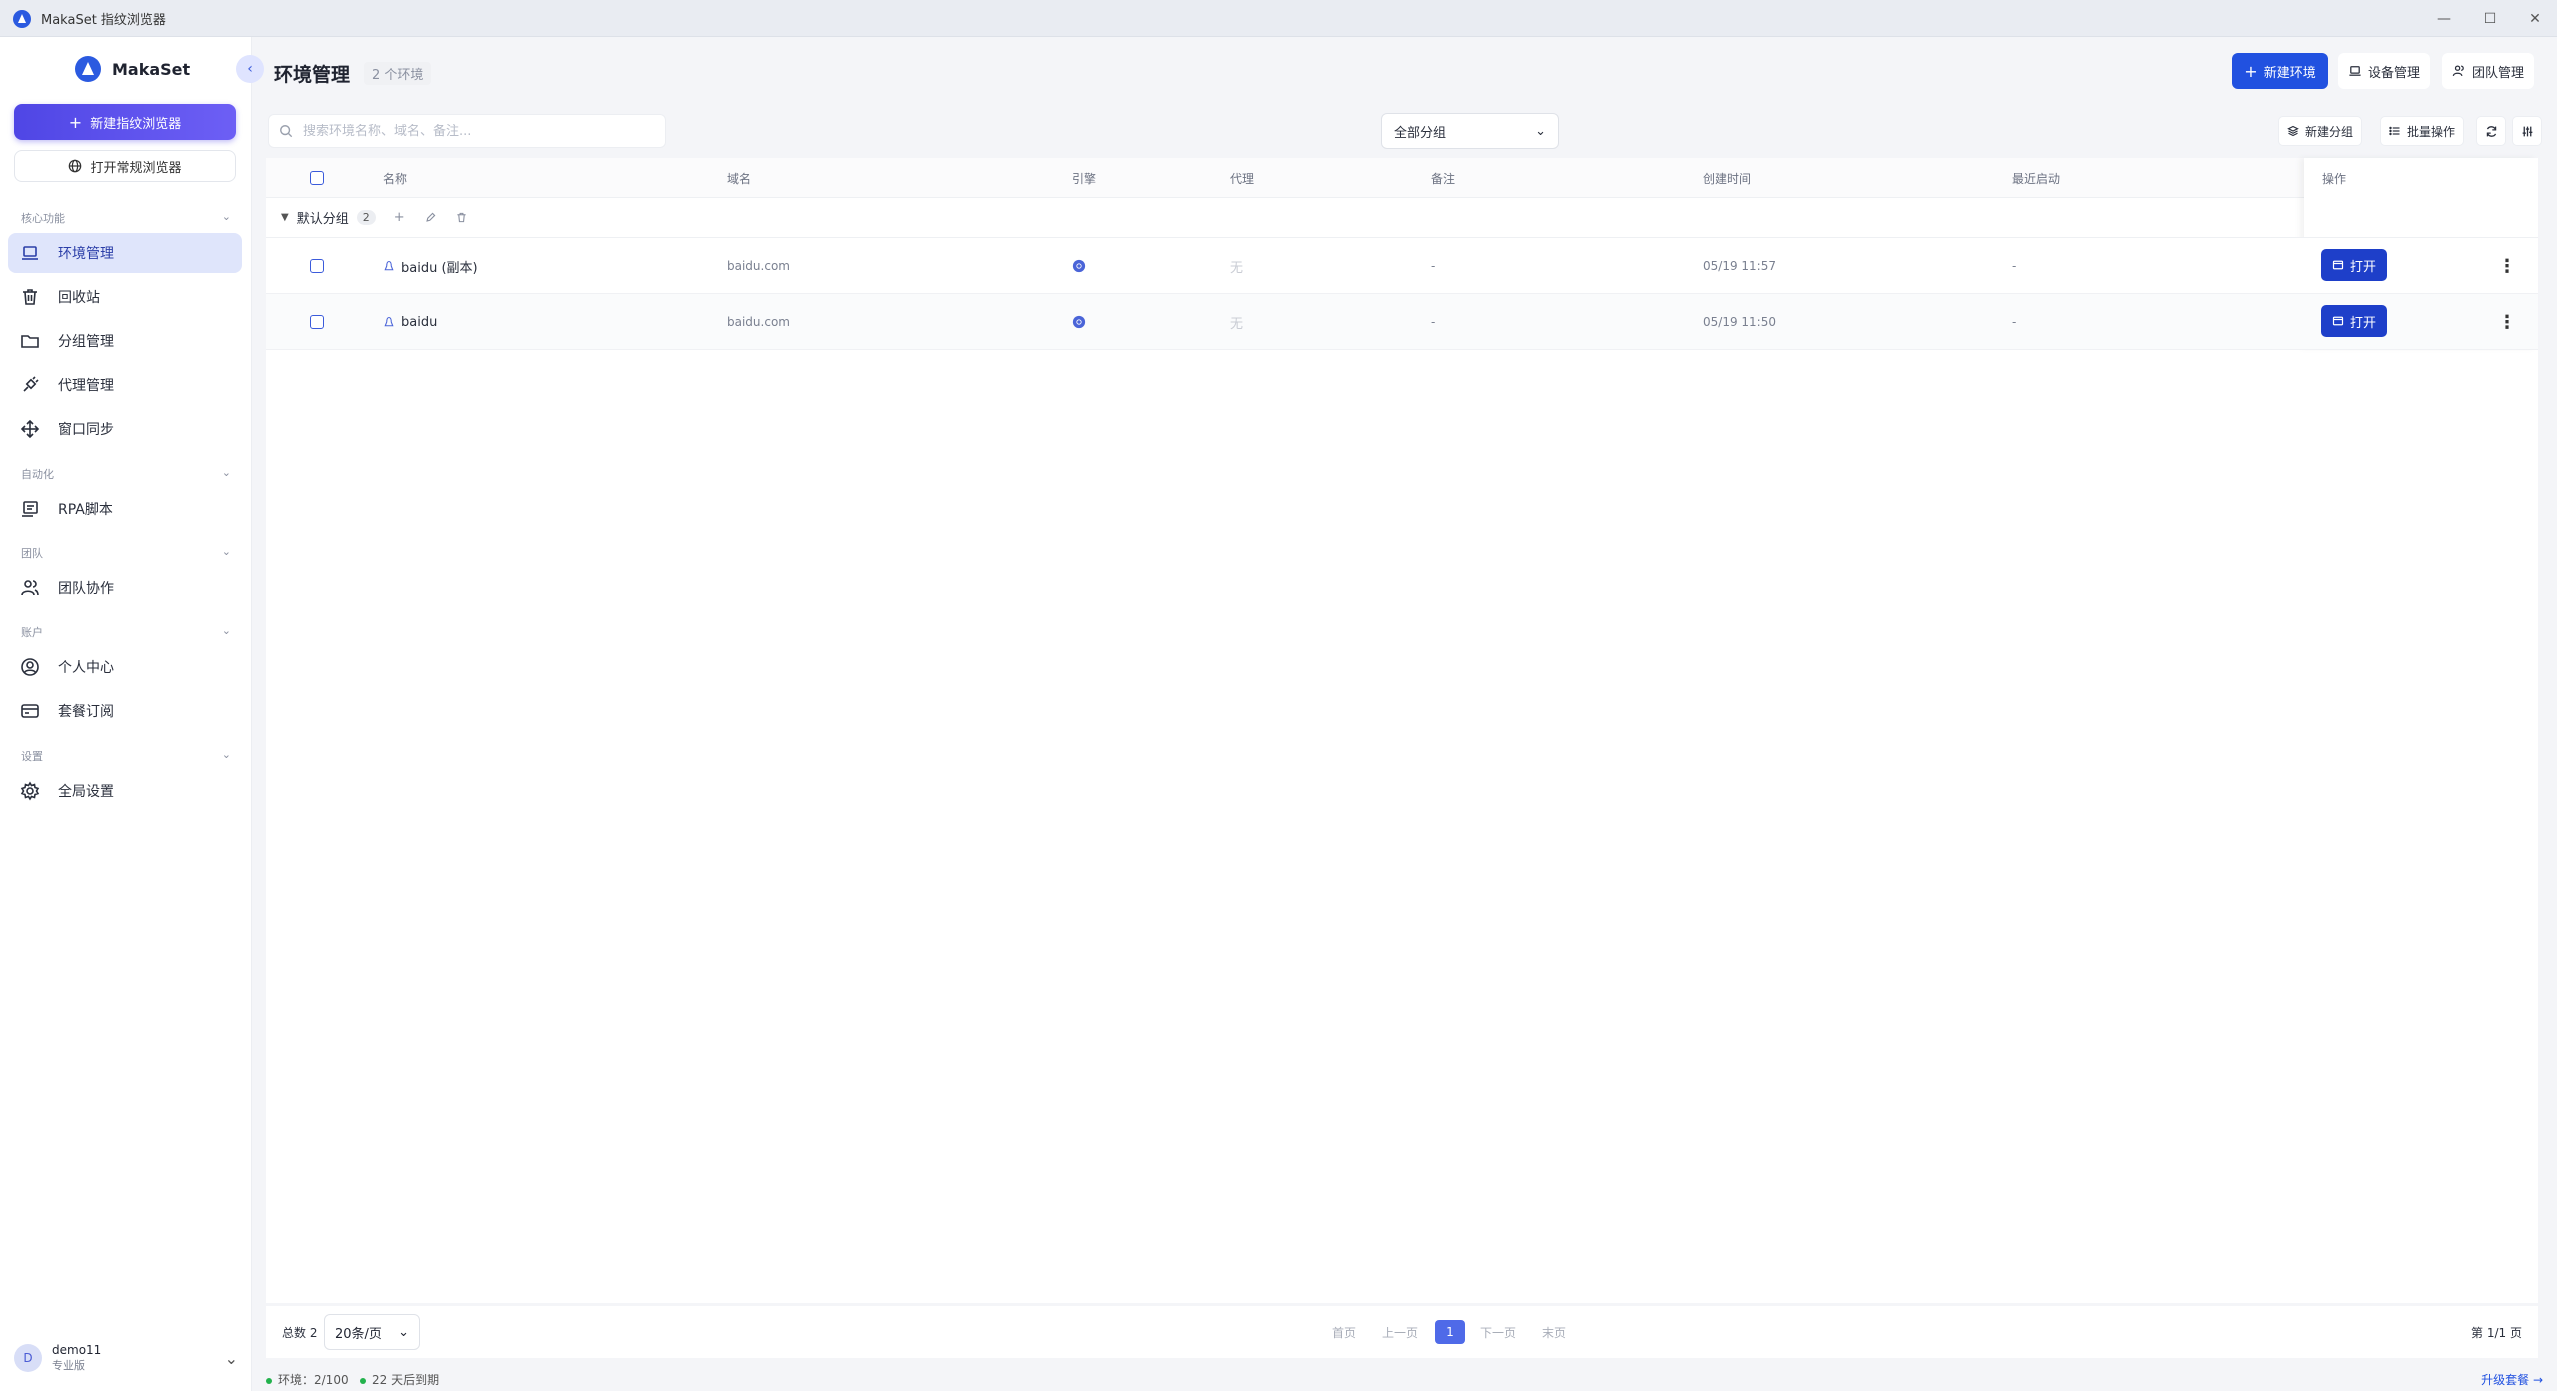 The image size is (2557, 1391). Describe the element at coordinates (125, 297) in the screenshot. I see `sidebar-item-trash: 回收站` at that location.